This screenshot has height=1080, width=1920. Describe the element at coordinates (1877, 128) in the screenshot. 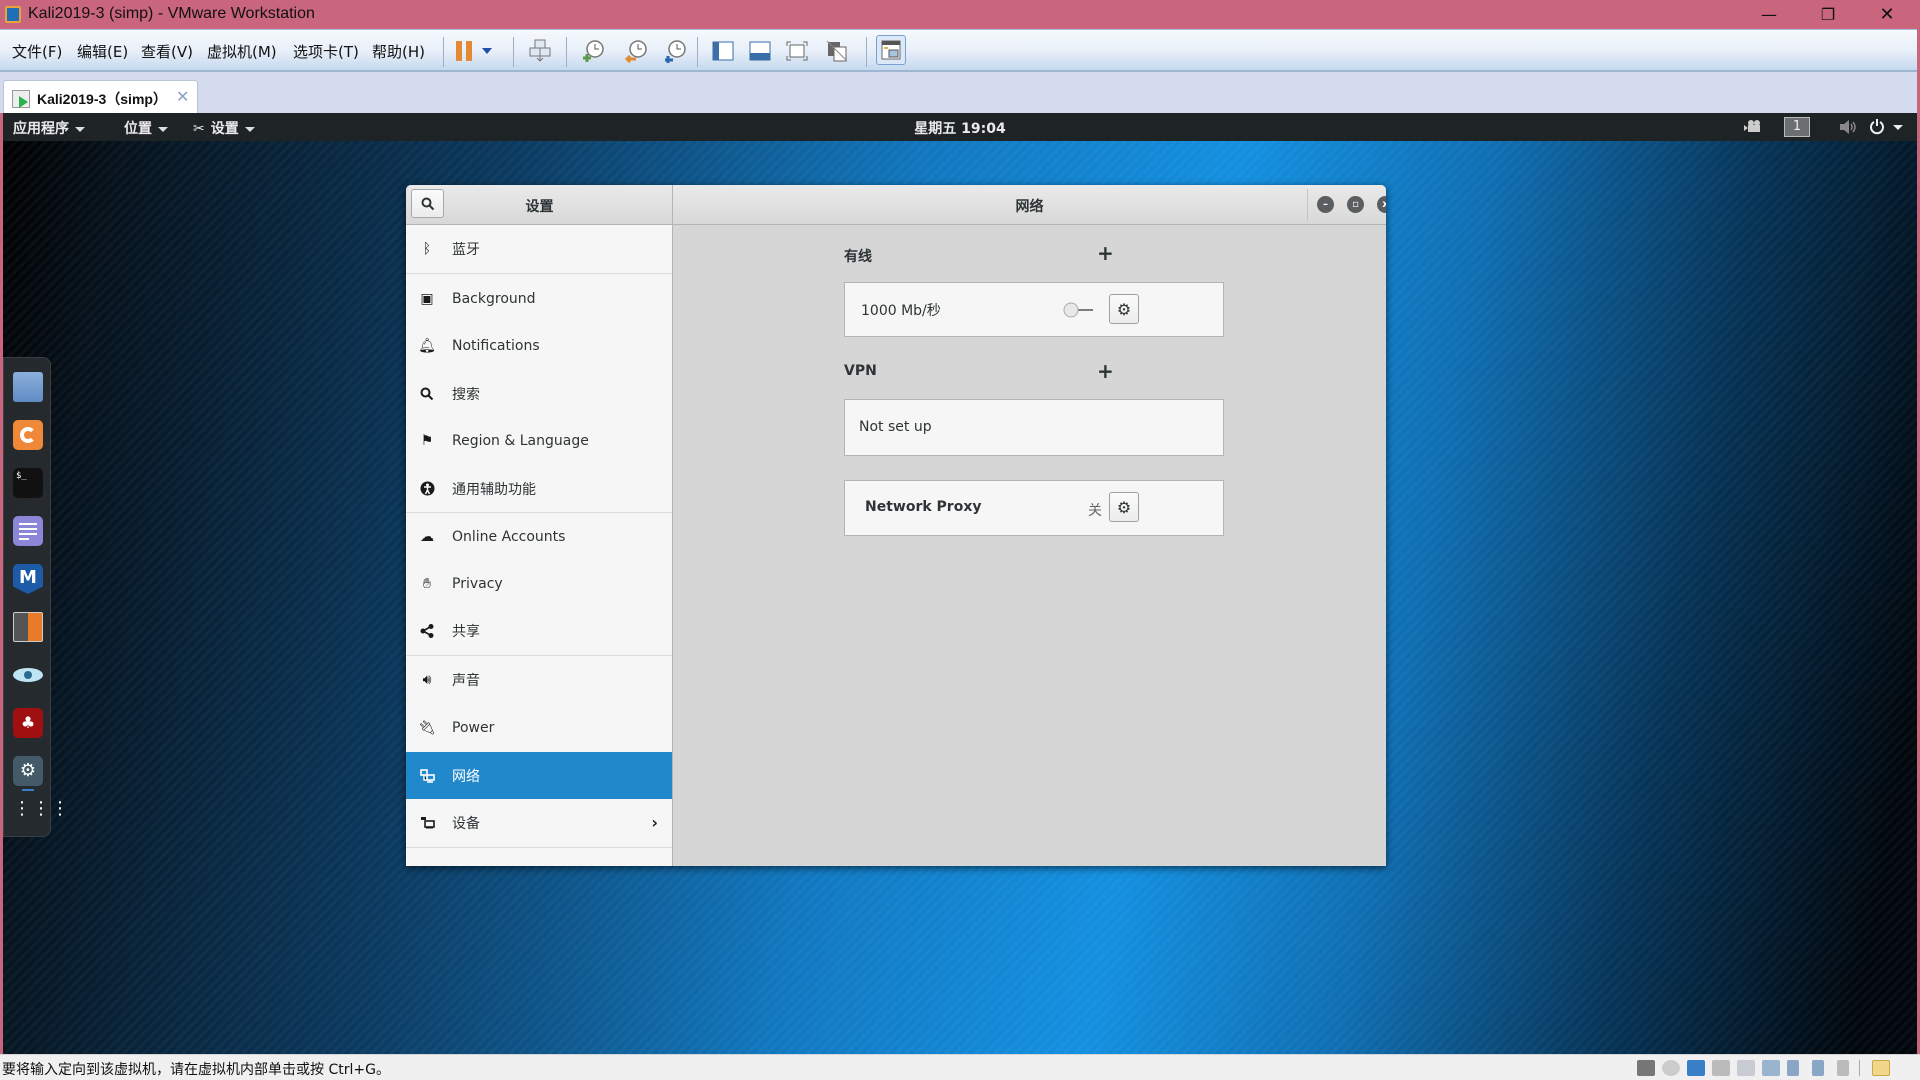

I see `power-icon` at that location.